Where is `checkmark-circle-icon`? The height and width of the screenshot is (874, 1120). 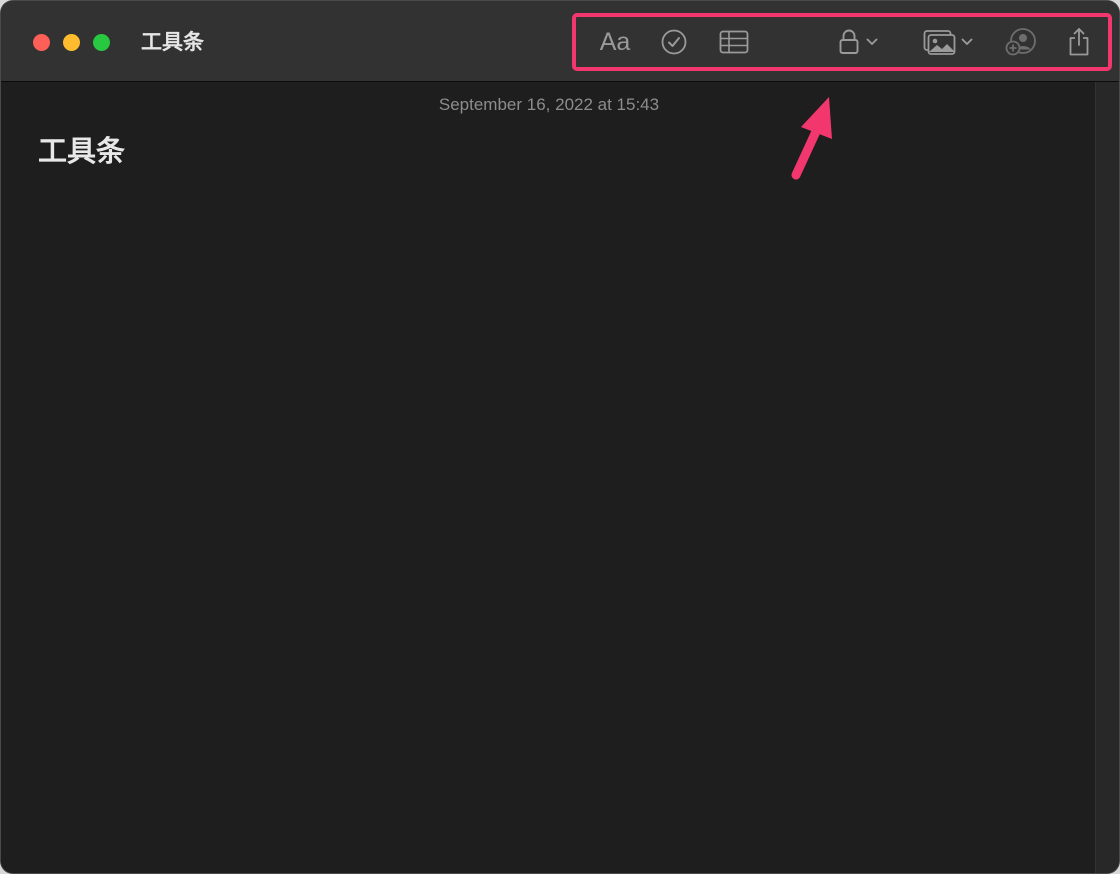 checkmark-circle-icon is located at coordinates (674, 42).